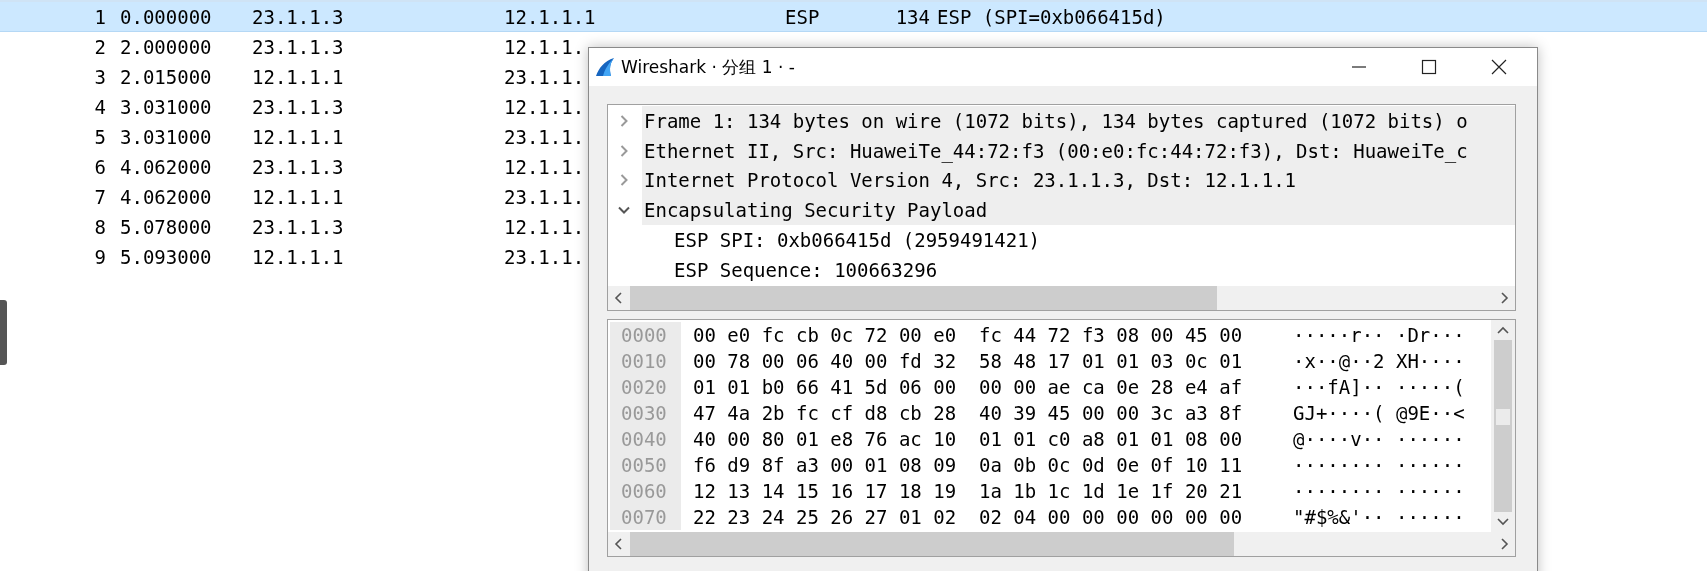 The image size is (1707, 571). I want to click on packet-time: 2.015000, so click(166, 77).